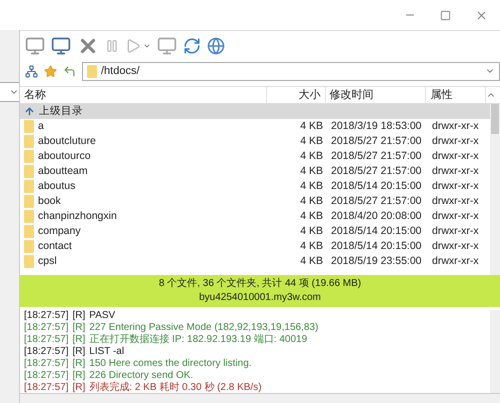 The height and width of the screenshot is (403, 500). What do you see at coordinates (170, 364) in the screenshot?
I see `log-message: 150 Here comes the directory listing.` at bounding box center [170, 364].